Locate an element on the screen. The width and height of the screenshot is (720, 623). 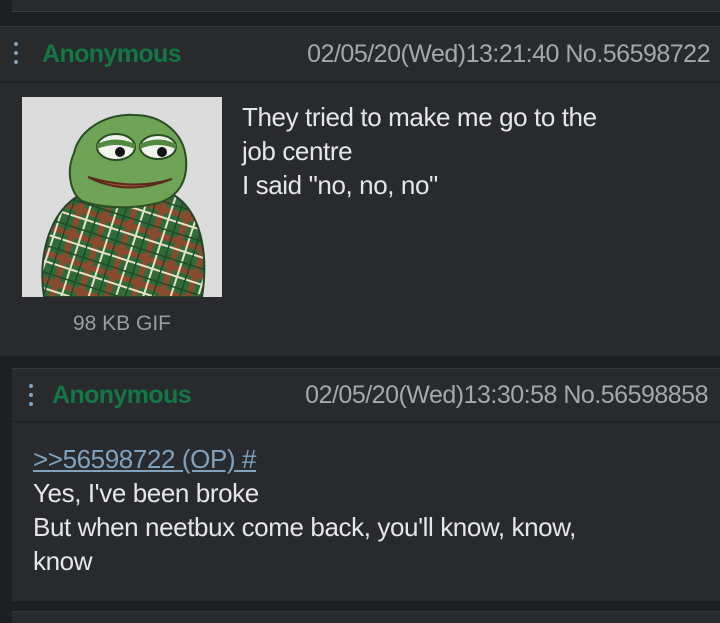
post-datetime: 02/05/20(Wed)13:21:40 is located at coordinates (433, 54).